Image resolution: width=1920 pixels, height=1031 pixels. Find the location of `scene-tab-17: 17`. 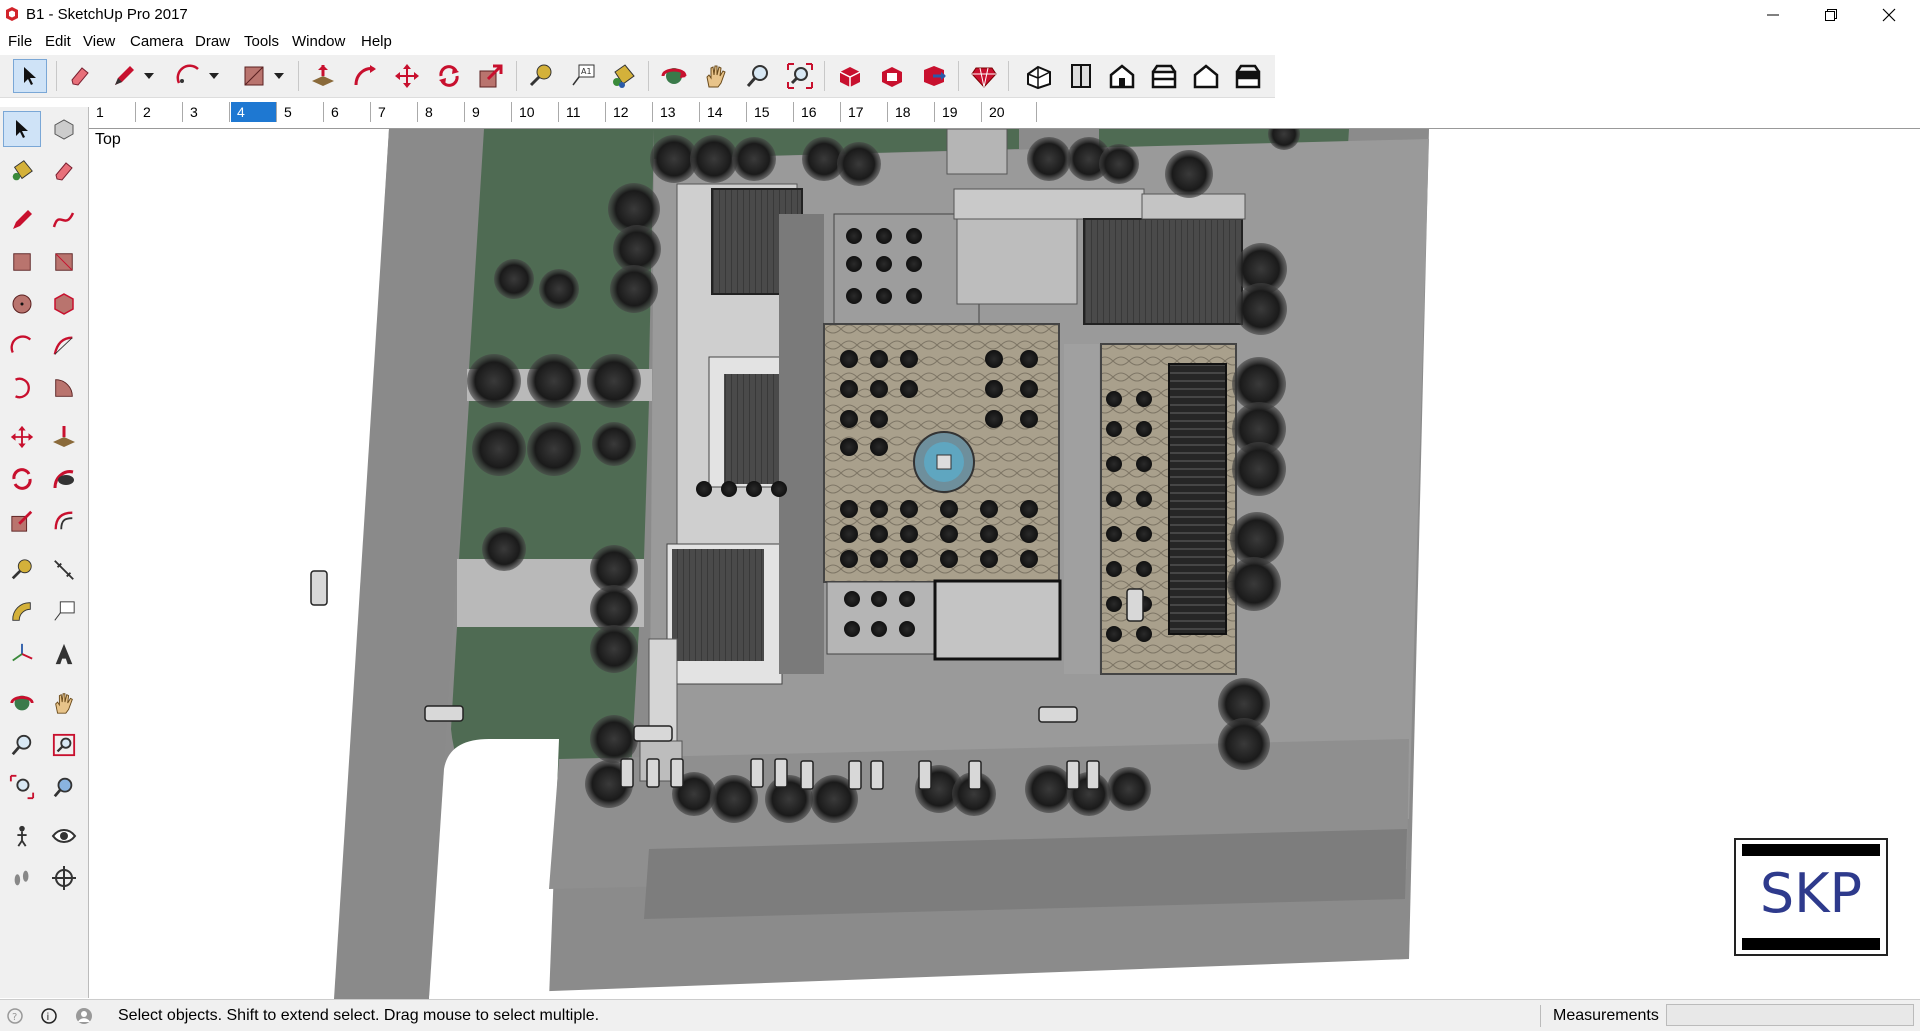

scene-tab-17: 17 is located at coordinates (865, 112).